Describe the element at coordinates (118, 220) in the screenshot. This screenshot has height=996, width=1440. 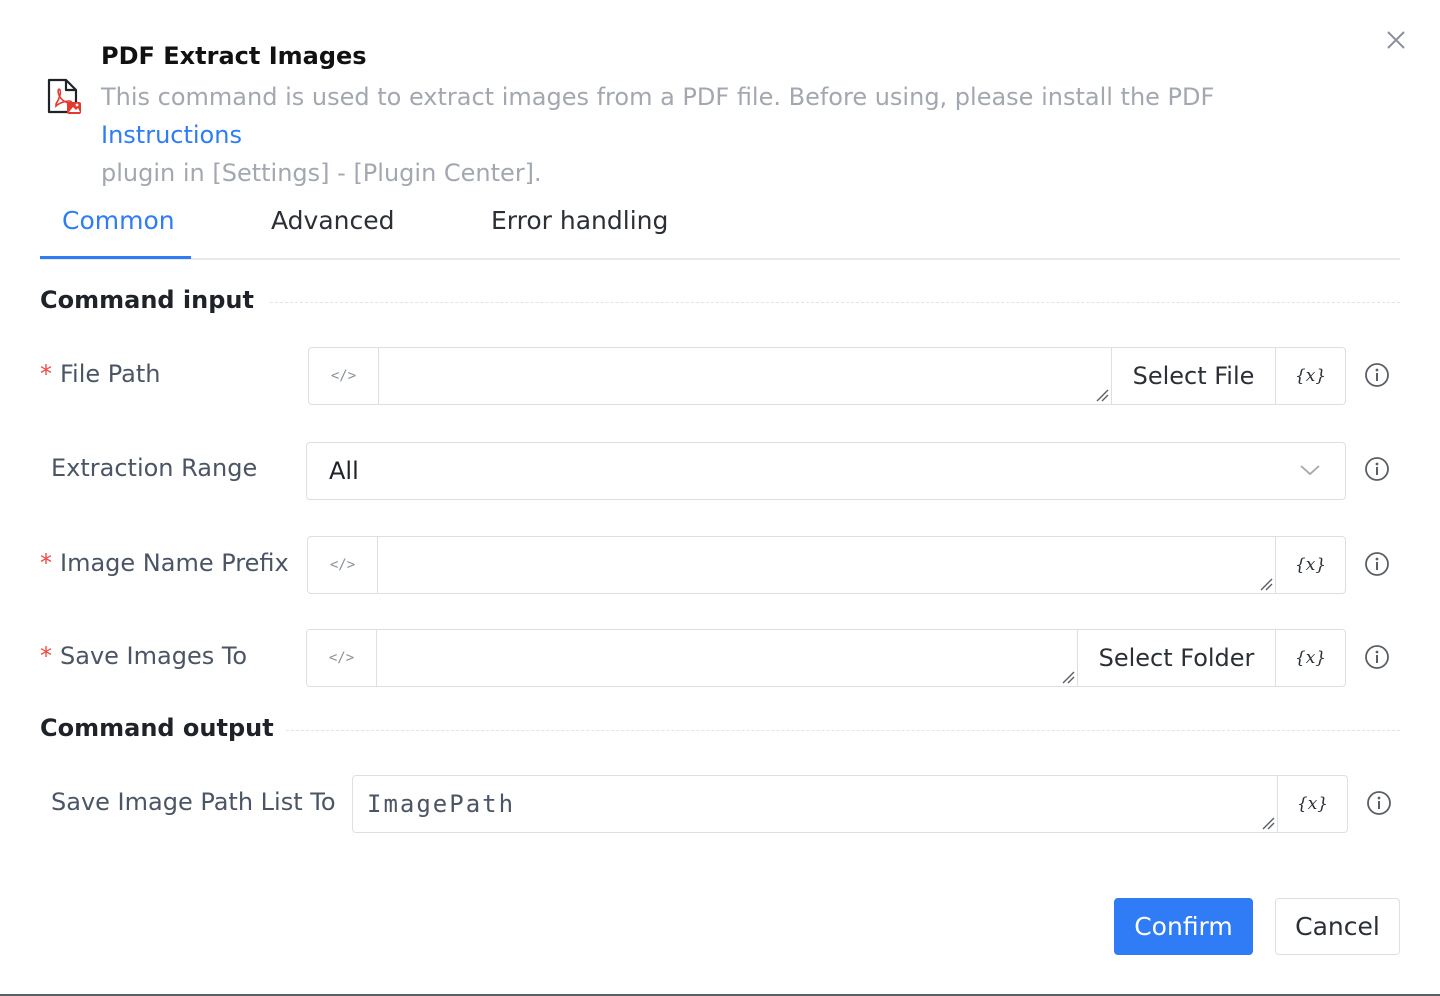
I see `tab-common: Common` at that location.